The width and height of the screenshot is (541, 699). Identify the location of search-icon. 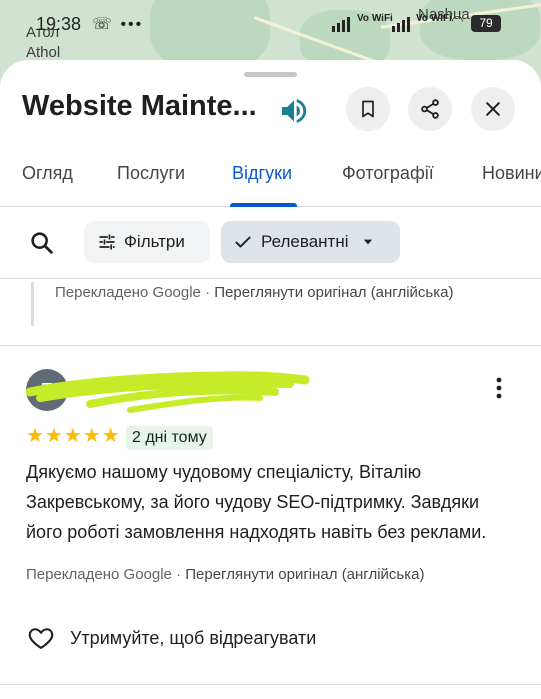
(42, 243).